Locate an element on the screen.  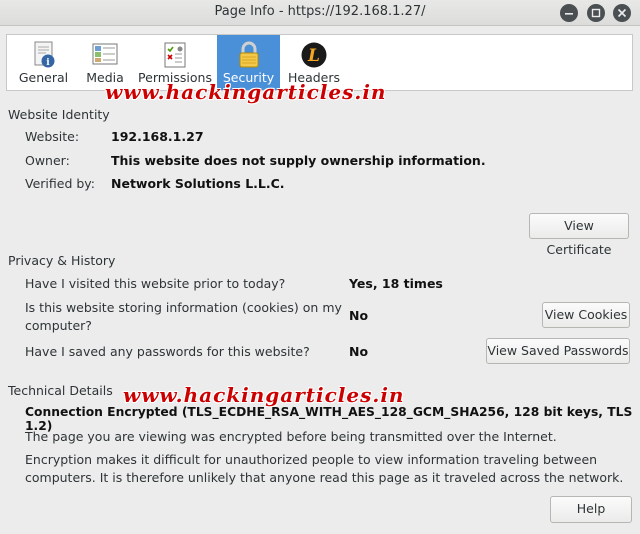
document-icon: i is located at coordinates (44, 54).